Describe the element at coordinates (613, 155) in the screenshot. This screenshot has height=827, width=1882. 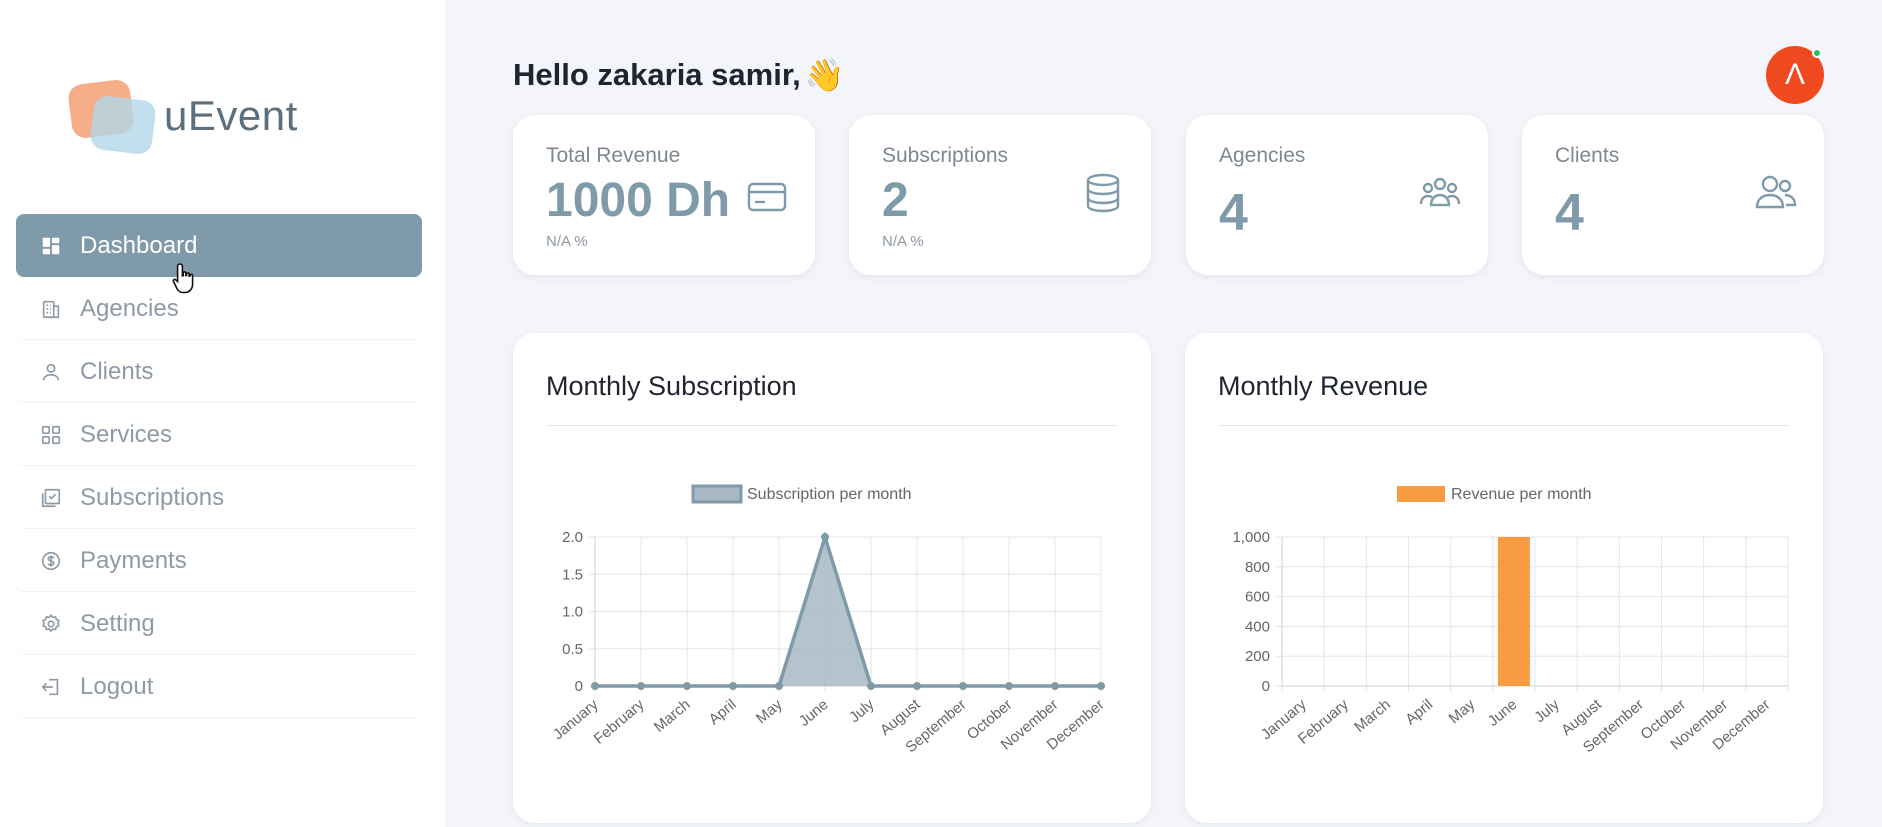
I see `stat-label: Total Revenue` at that location.